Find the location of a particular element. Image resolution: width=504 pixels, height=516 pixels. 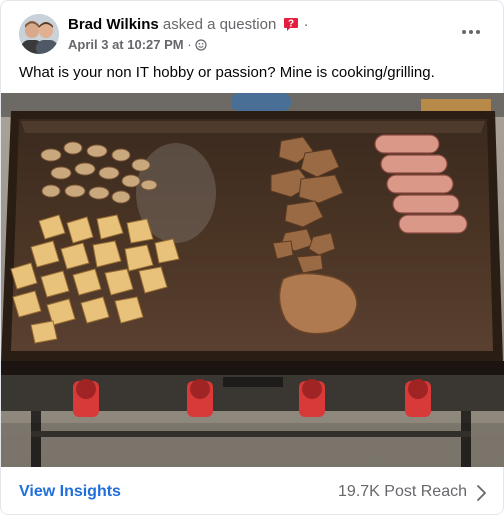

chevron-right-icon is located at coordinates (481, 493).